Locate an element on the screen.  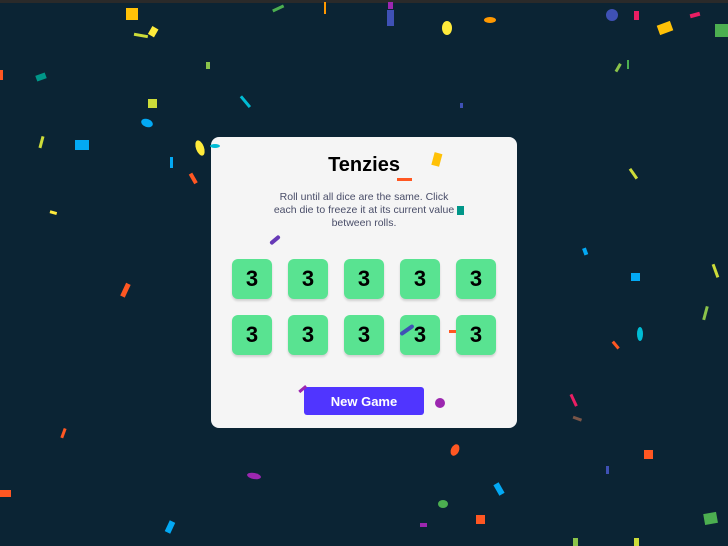
dice-grid: 3333333333 is located at coordinates (364, 307).